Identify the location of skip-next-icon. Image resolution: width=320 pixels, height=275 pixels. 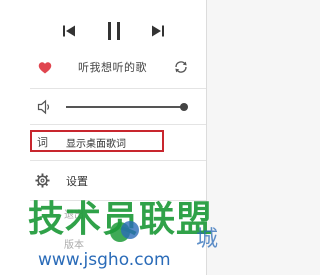
(158, 31).